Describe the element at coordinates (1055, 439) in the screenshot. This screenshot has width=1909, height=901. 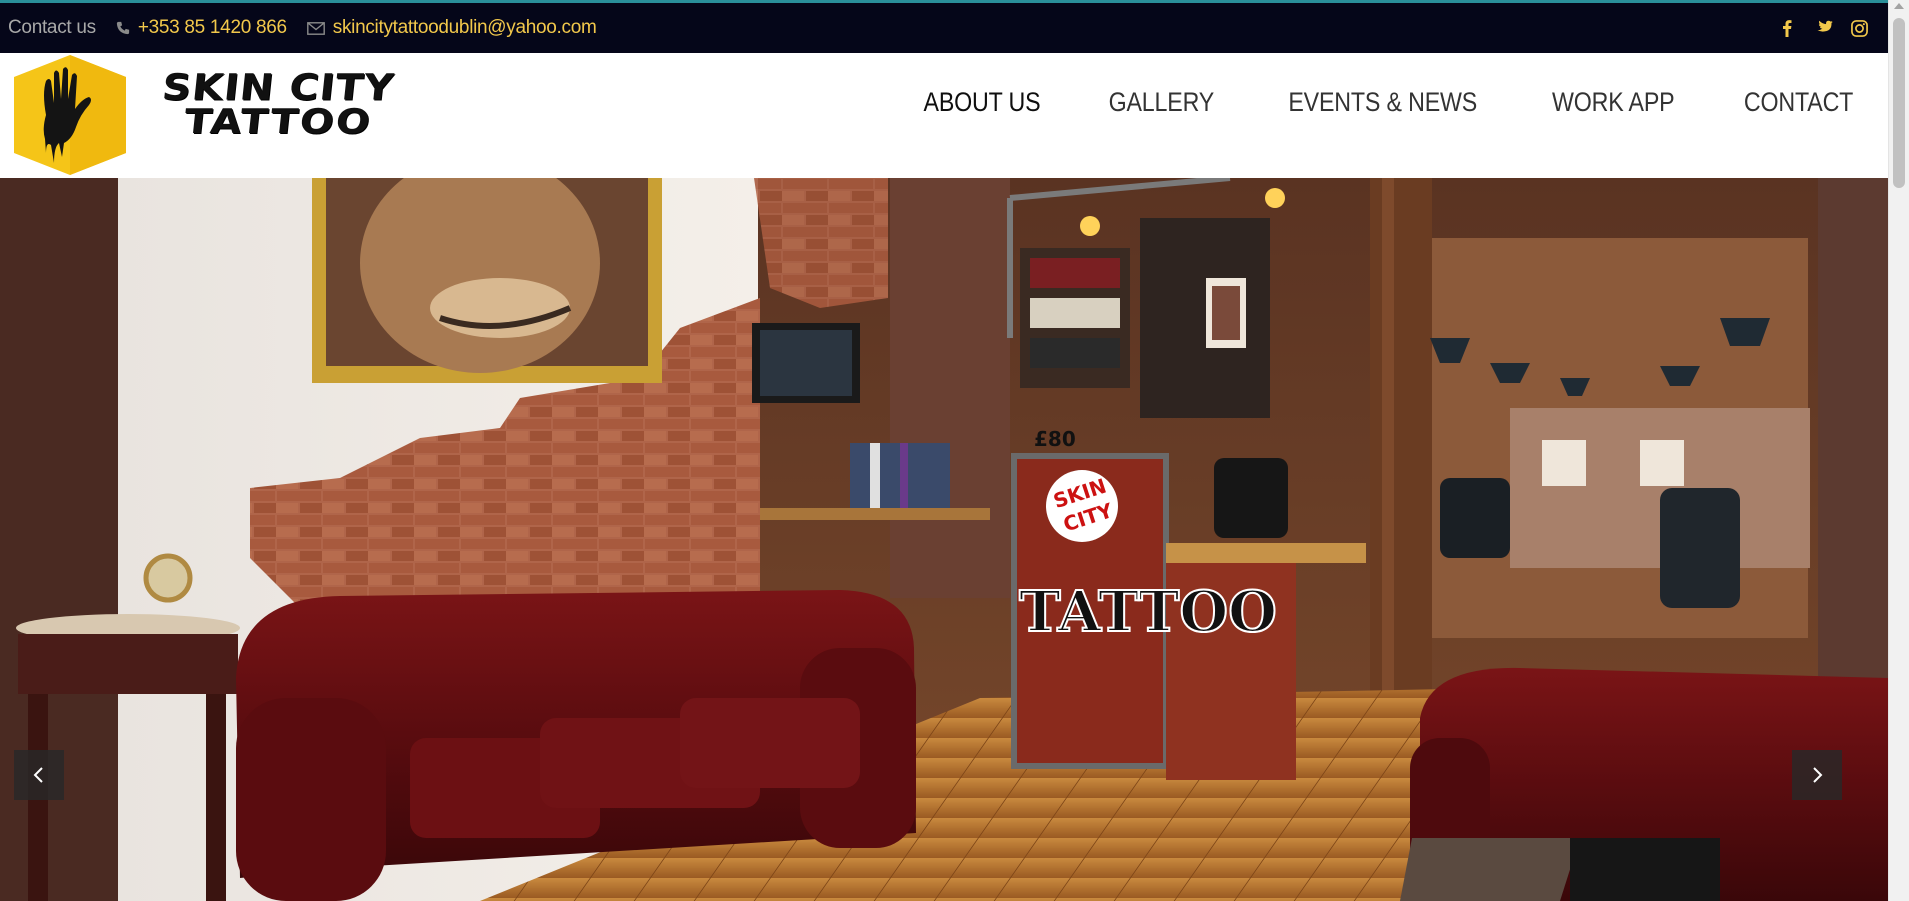
I see `price-tag-text: £80` at that location.